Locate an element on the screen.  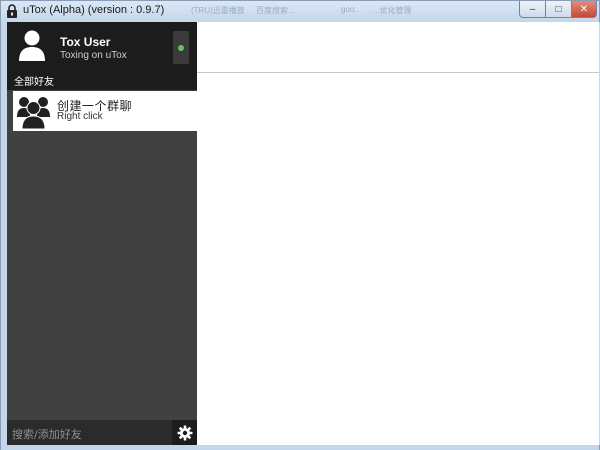
self-profile-panel: Tox User Toxing on uTox is located at coordinates (102, 46).